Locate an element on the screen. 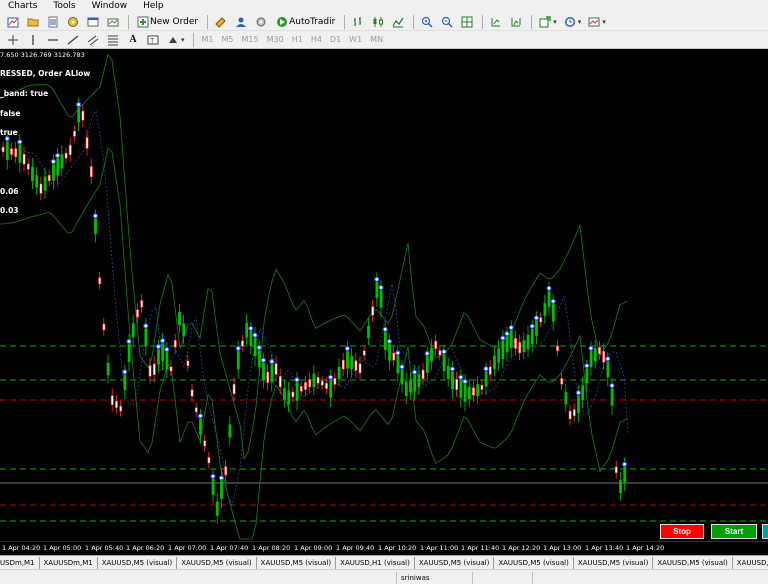 The height and width of the screenshot is (584, 768). line-studies-toolbar: A T ▾ M1 M5 M15 M30 H1 H4 D1 W1 MN is located at coordinates (384, 40).